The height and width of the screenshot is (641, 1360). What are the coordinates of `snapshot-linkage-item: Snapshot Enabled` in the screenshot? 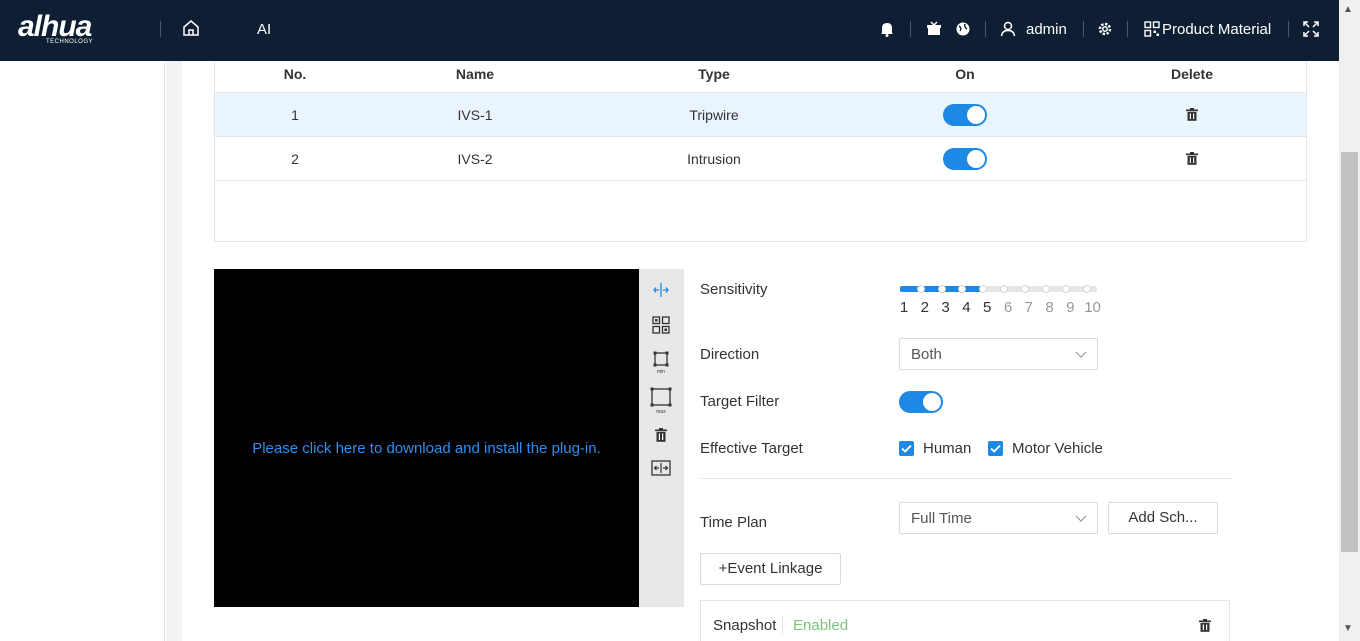 It's located at (965, 620).